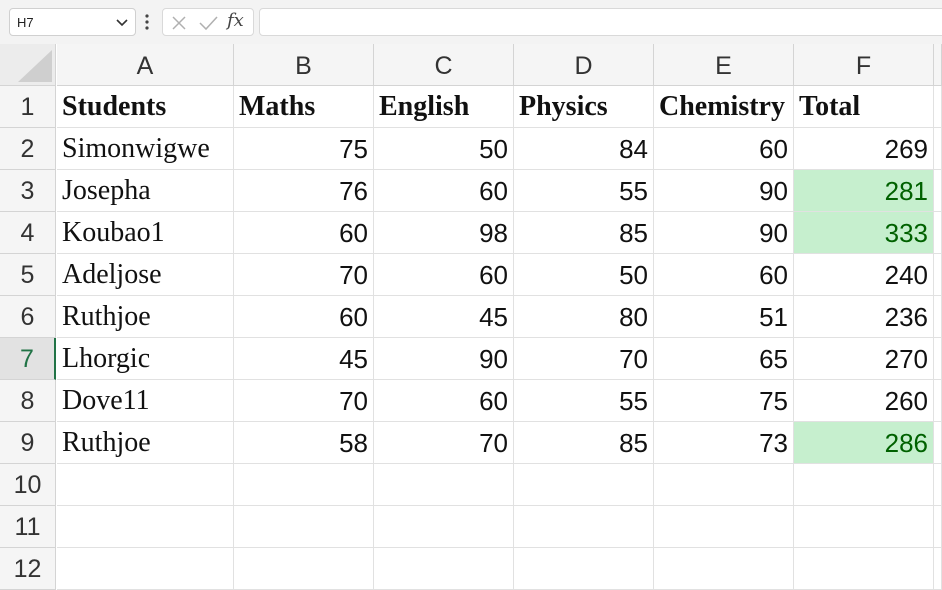 This screenshot has height=590, width=942. What do you see at coordinates (145, 65) in the screenshot?
I see `column-header-a: A` at bounding box center [145, 65].